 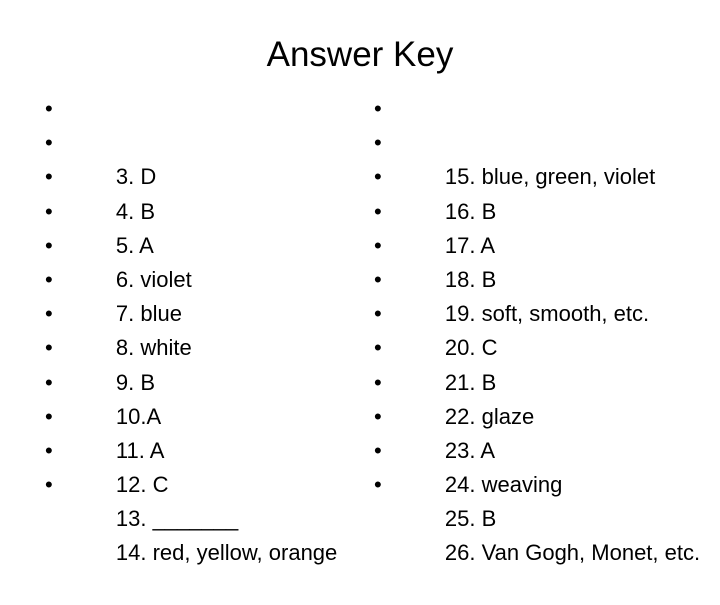 I want to click on list-item: • 18. B, so click(x=539, y=243).